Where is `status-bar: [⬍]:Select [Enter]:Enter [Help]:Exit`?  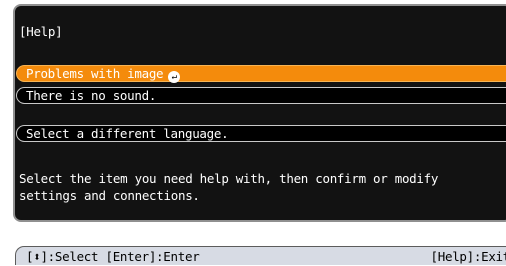 status-bar: [⬍]:Select [Enter]:Enter [Help]:Exit is located at coordinates (260, 255).